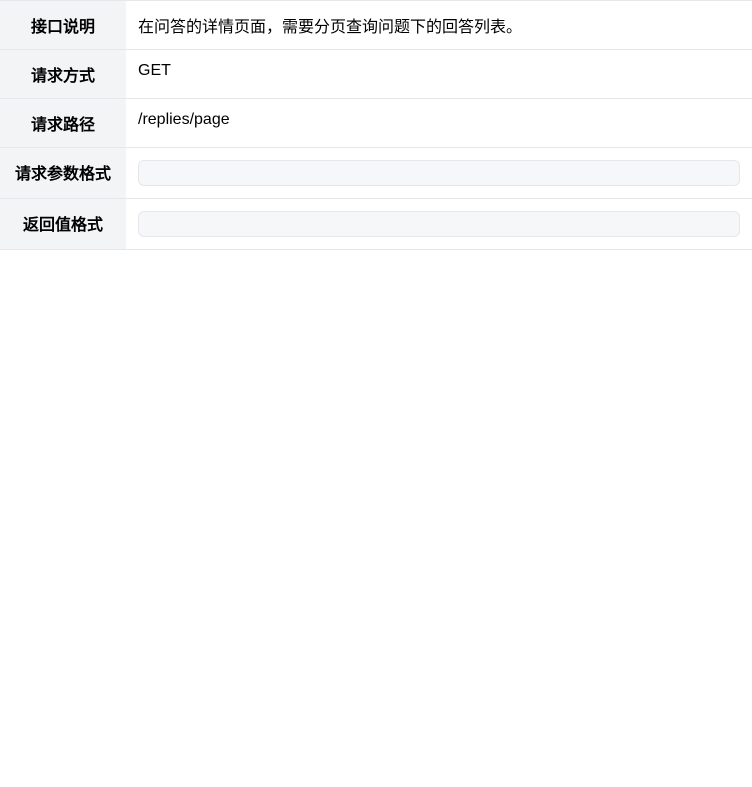 This screenshot has height=787, width=752. What do you see at coordinates (63, 25) in the screenshot?
I see `row-label: 接口说明` at bounding box center [63, 25].